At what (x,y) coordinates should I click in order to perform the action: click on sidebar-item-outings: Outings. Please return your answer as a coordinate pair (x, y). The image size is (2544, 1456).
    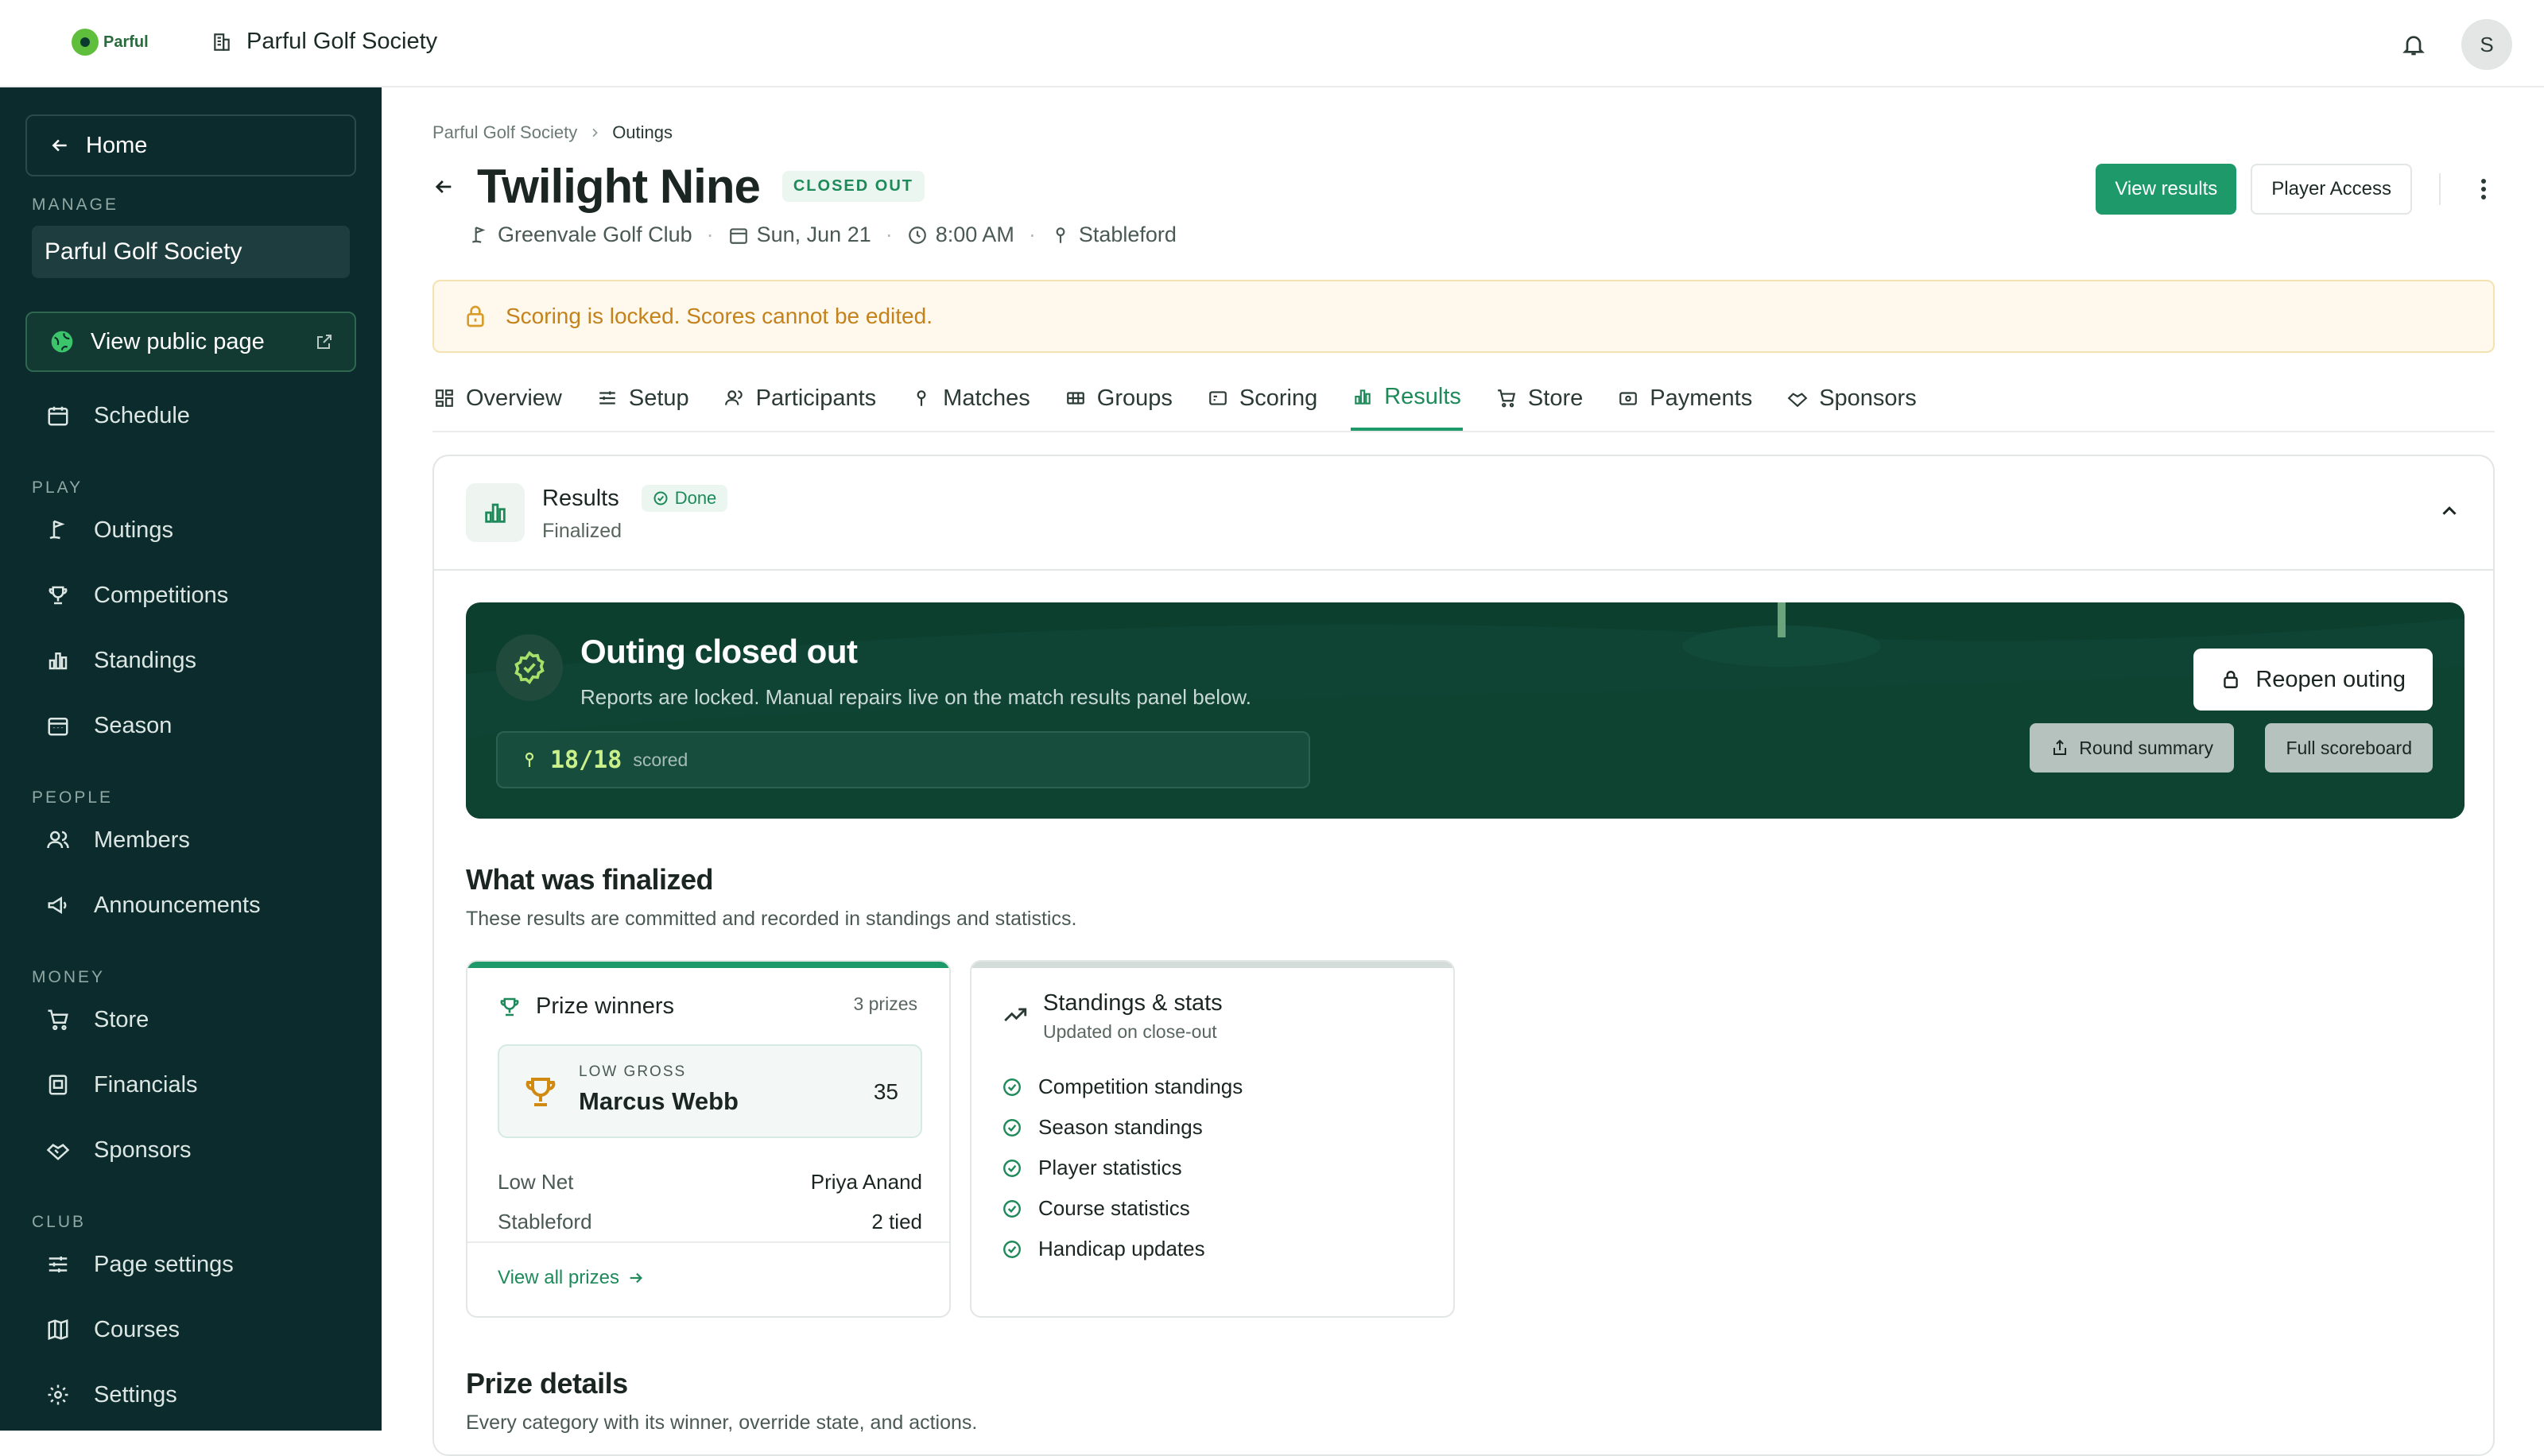
    Looking at the image, I should click on (109, 530).